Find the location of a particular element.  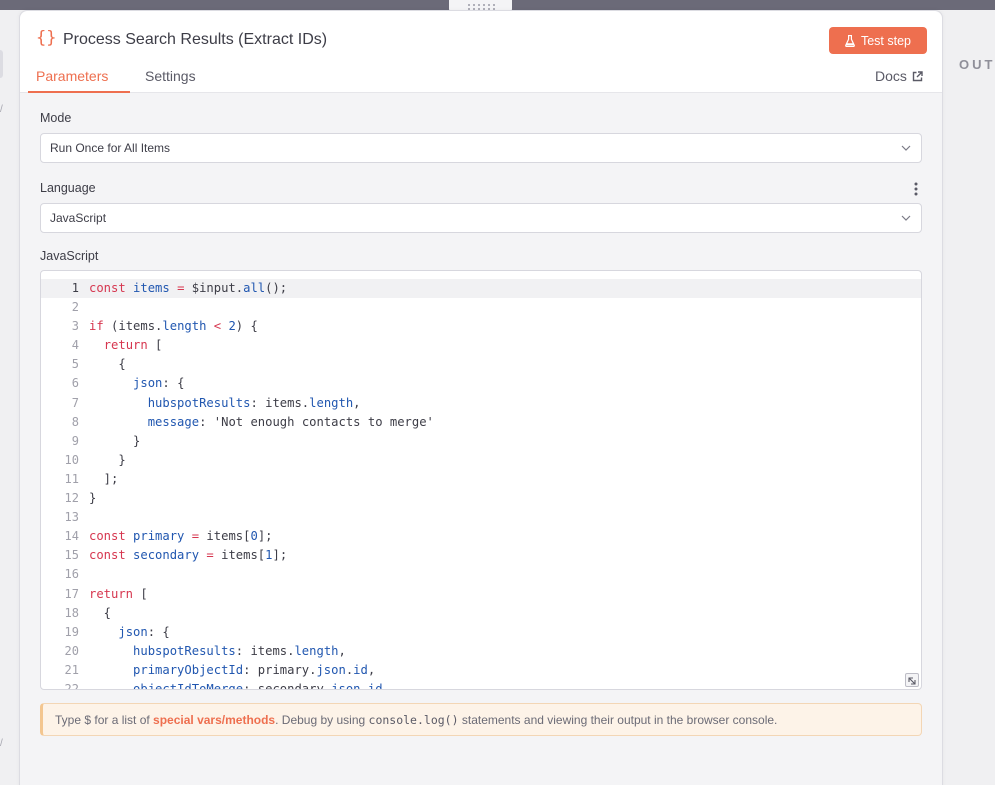

docs-label: Docs is located at coordinates (891, 76).